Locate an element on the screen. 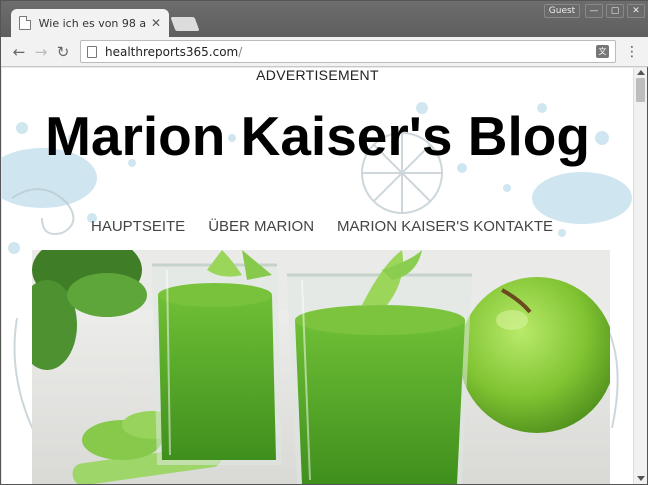 The height and width of the screenshot is (485, 648). page-info-icon is located at coordinates (92, 51).